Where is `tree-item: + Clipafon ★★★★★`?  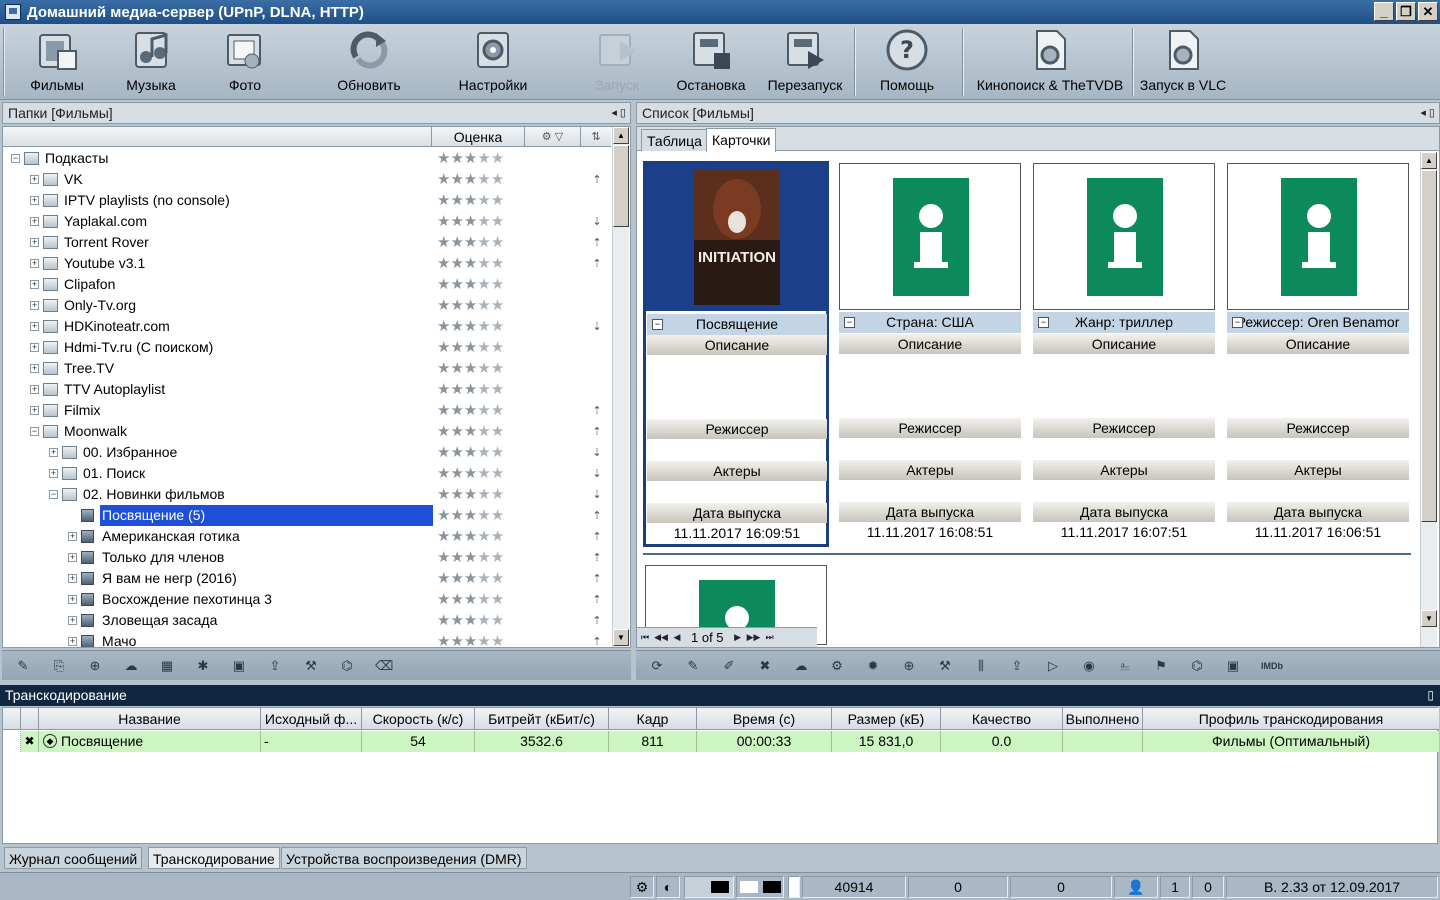 tree-item: + Clipafon ★★★★★ is located at coordinates (307, 284).